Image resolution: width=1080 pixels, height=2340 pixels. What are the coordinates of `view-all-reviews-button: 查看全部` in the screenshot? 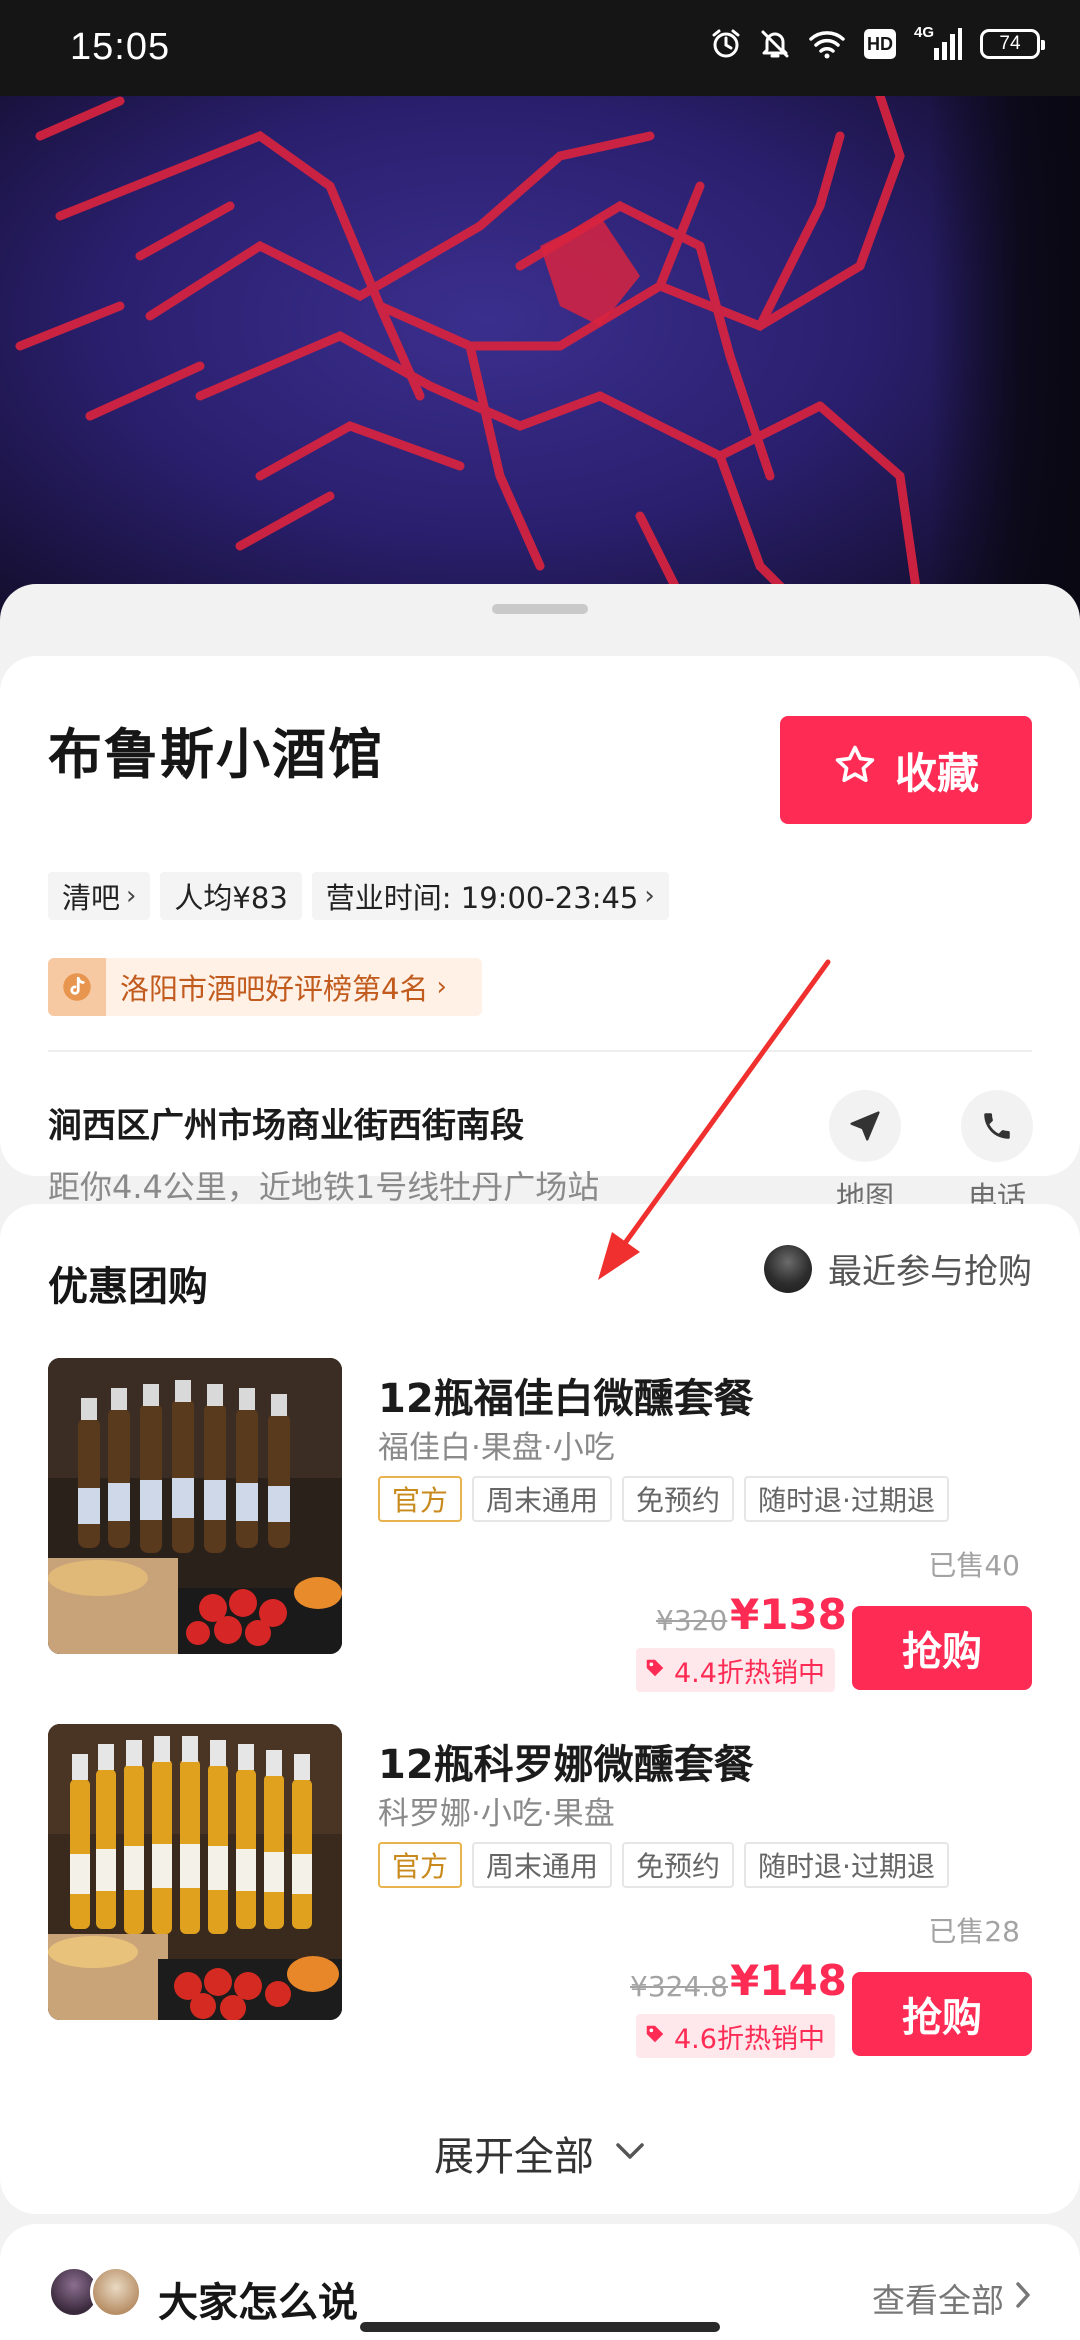 It's located at (952, 2298).